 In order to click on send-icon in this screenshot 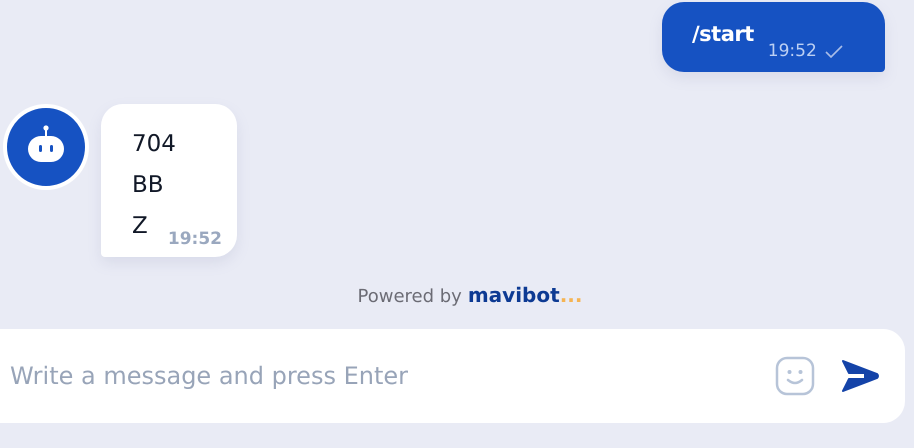, I will do `click(860, 376)`.